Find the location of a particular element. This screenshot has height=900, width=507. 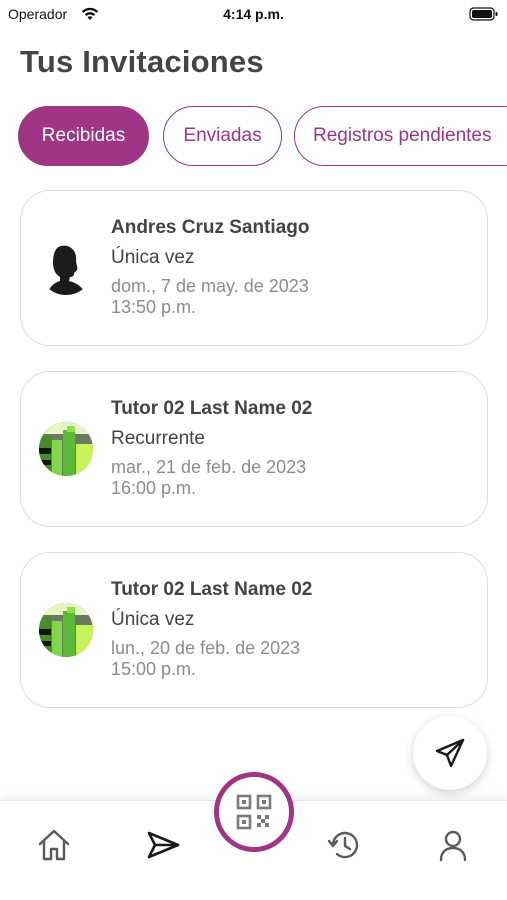

invitation-date: mar., 21 de feb. de 2023 is located at coordinates (209, 467).